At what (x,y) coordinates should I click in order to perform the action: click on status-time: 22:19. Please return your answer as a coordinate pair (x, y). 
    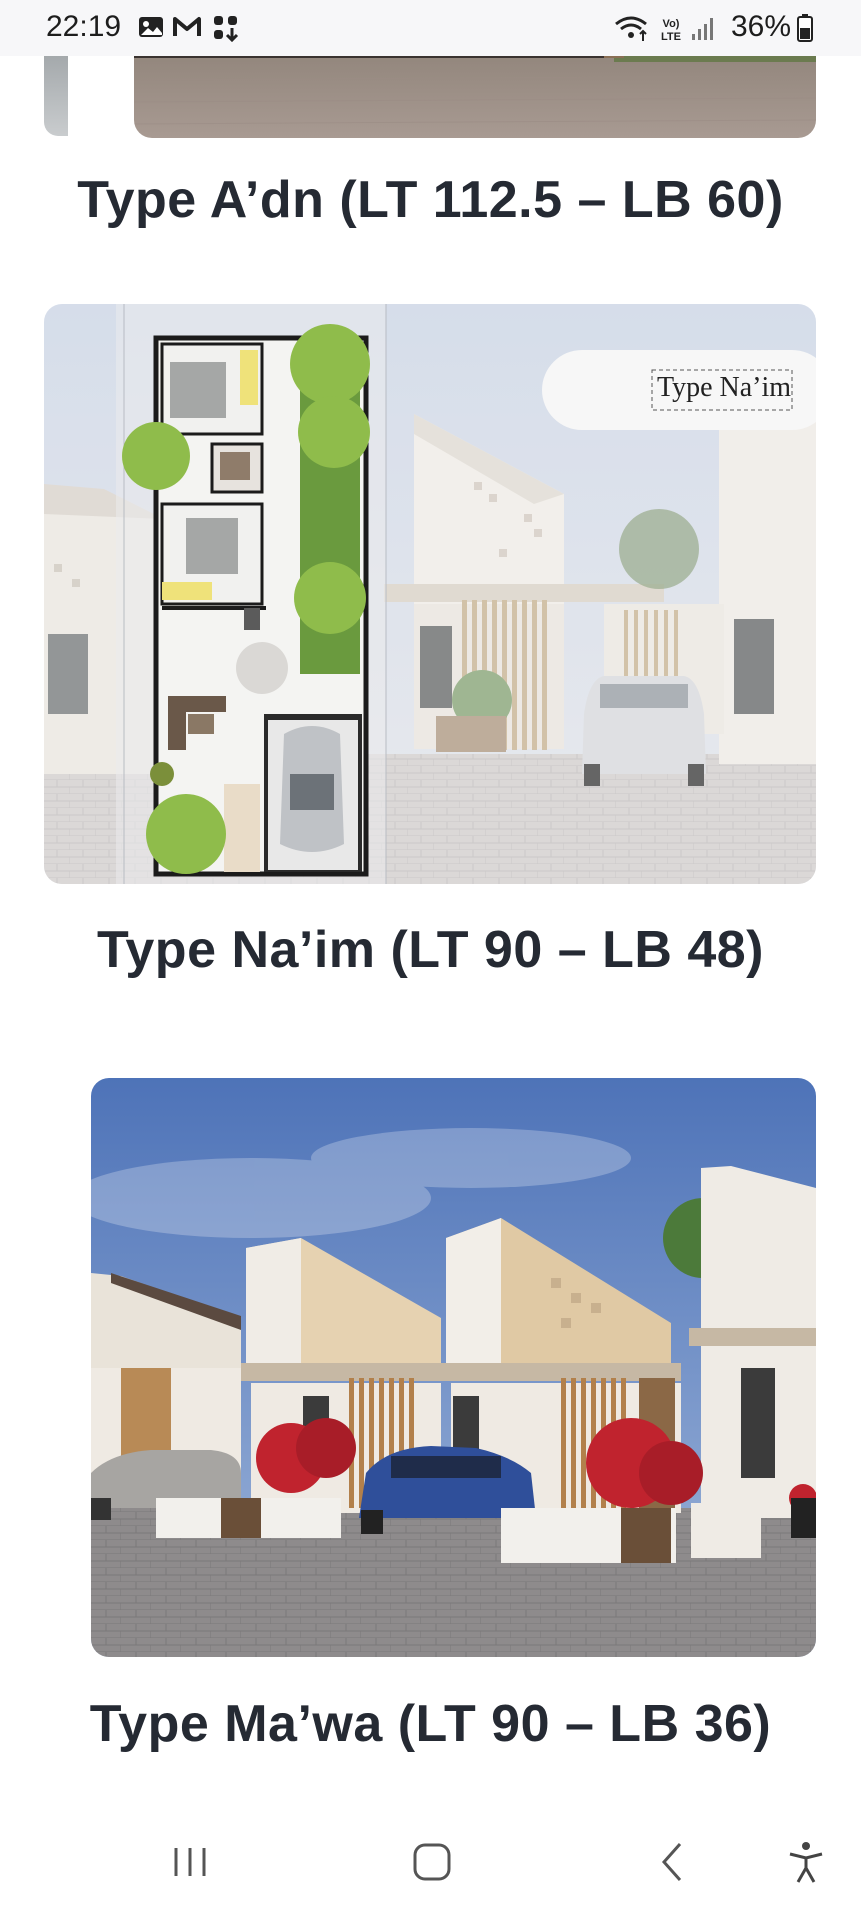
    Looking at the image, I should click on (84, 26).